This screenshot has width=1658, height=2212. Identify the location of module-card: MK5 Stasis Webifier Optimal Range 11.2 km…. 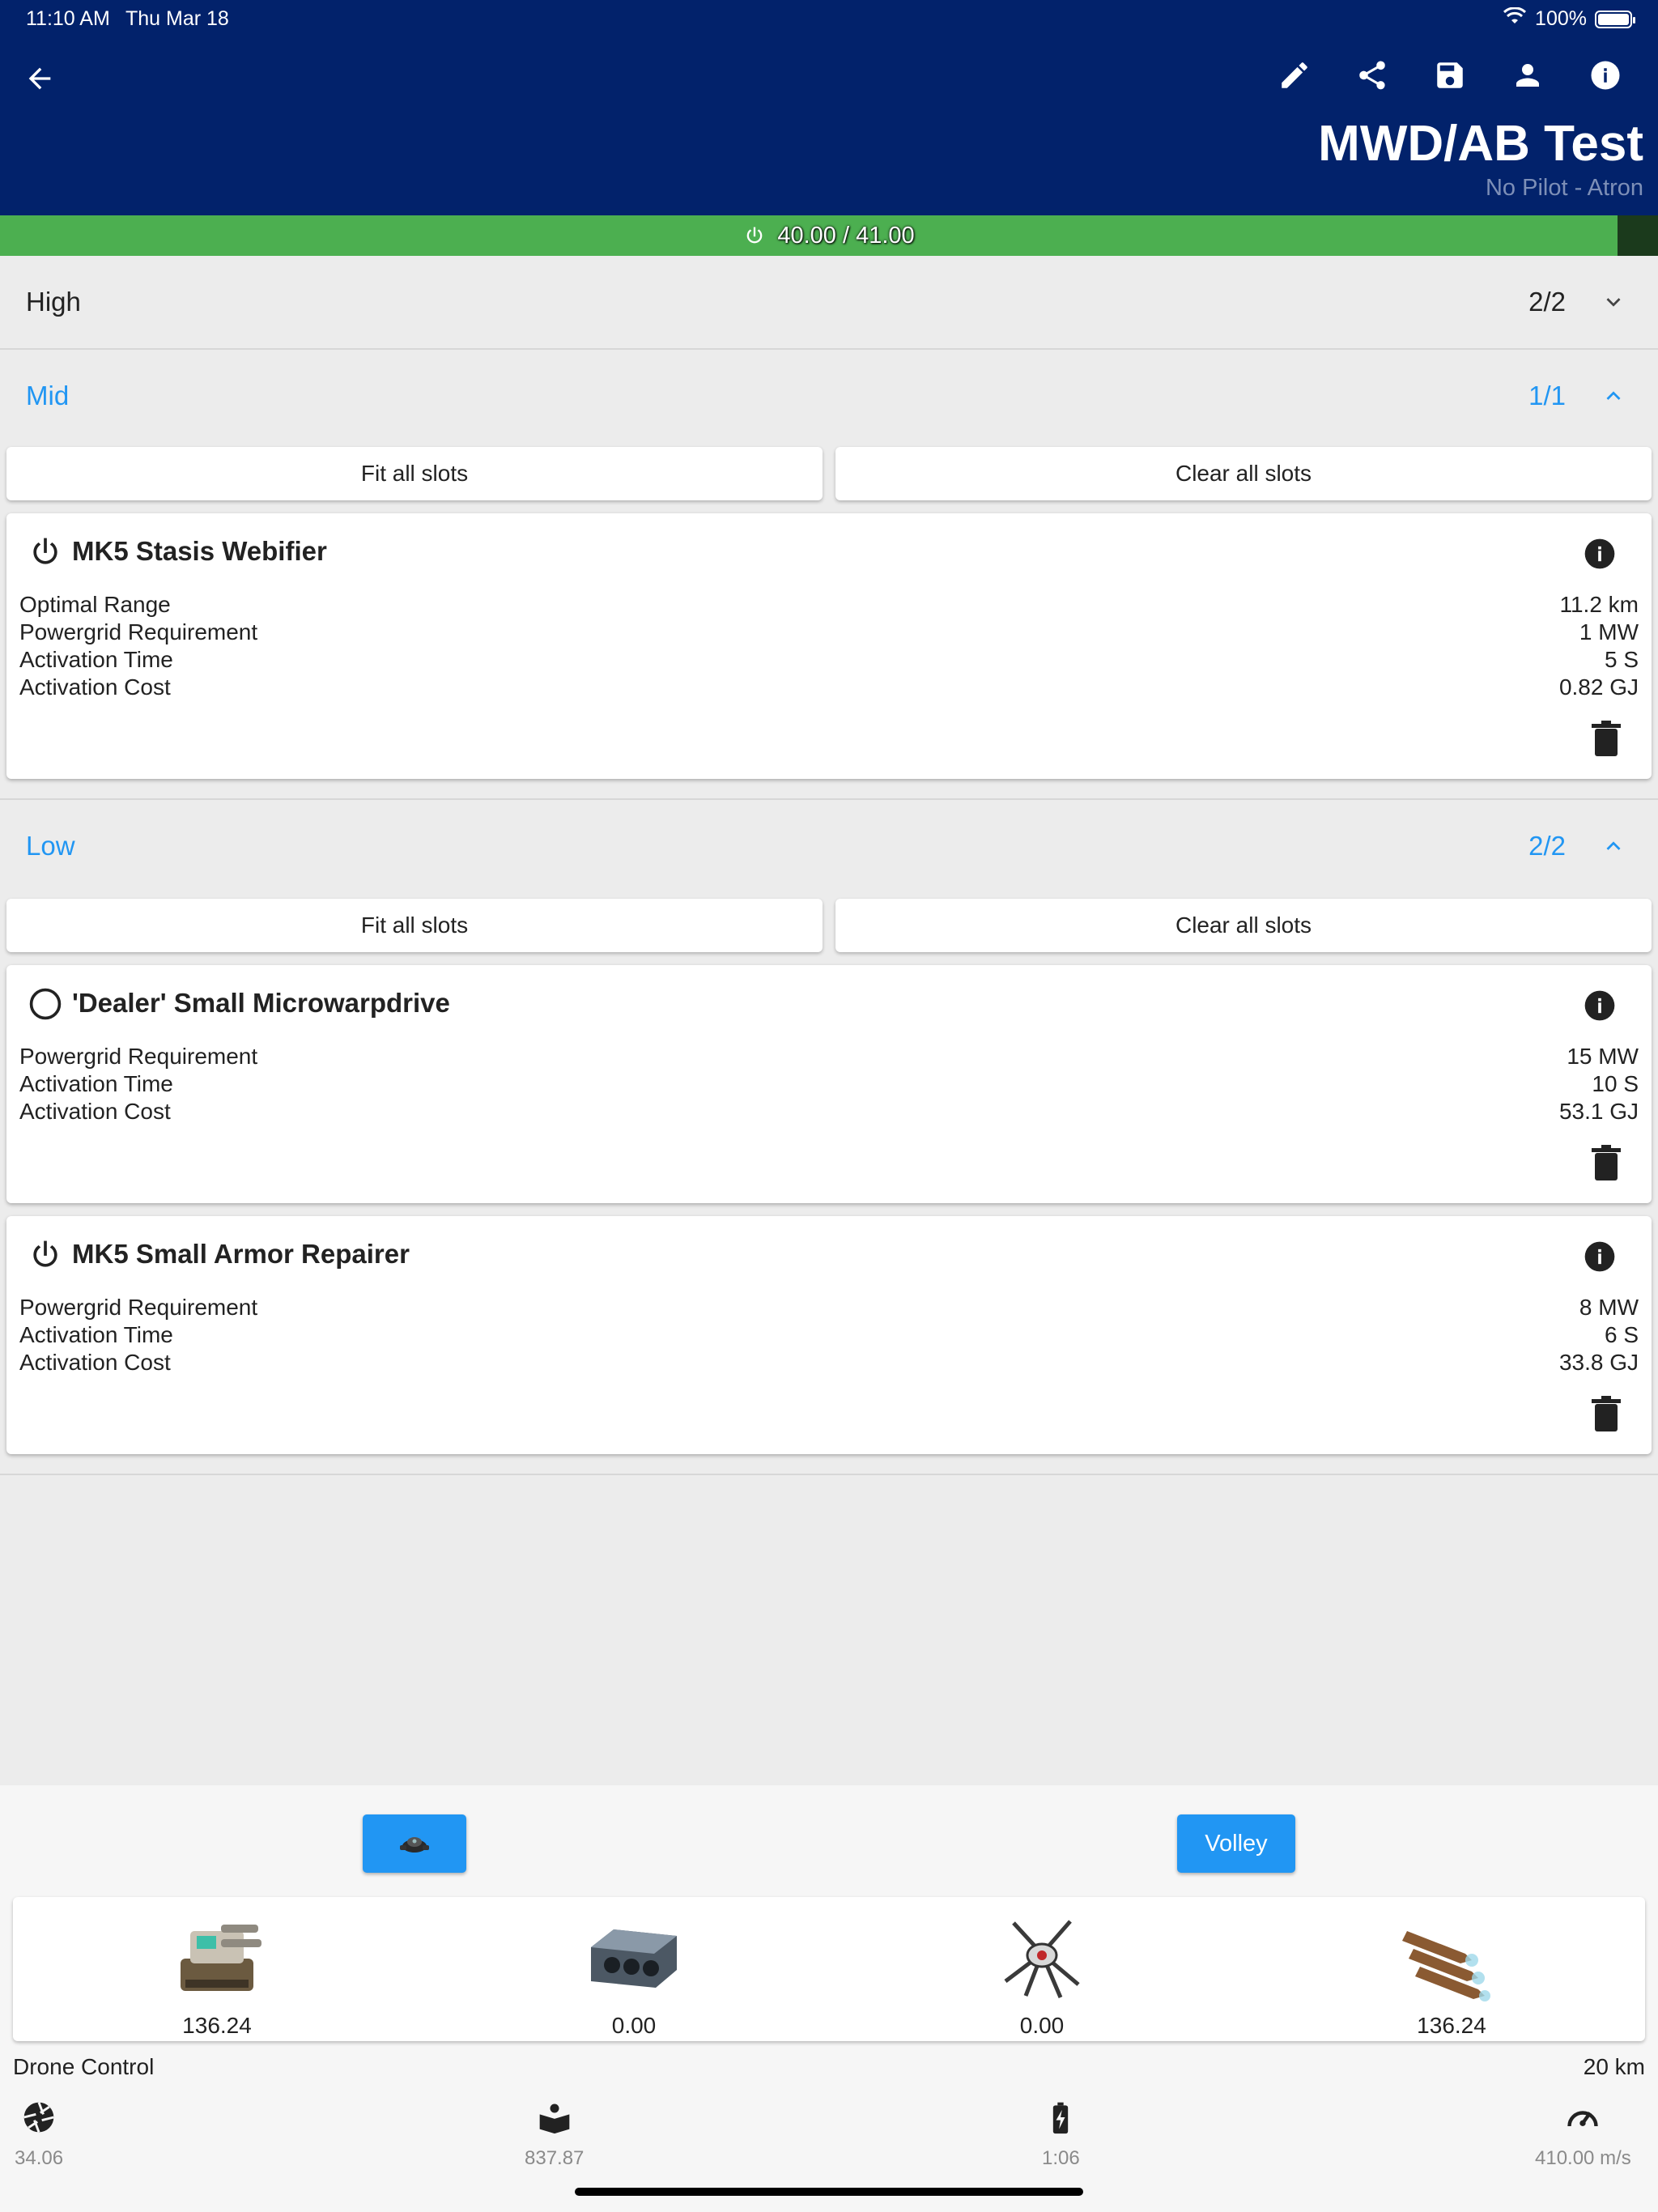
(829, 646).